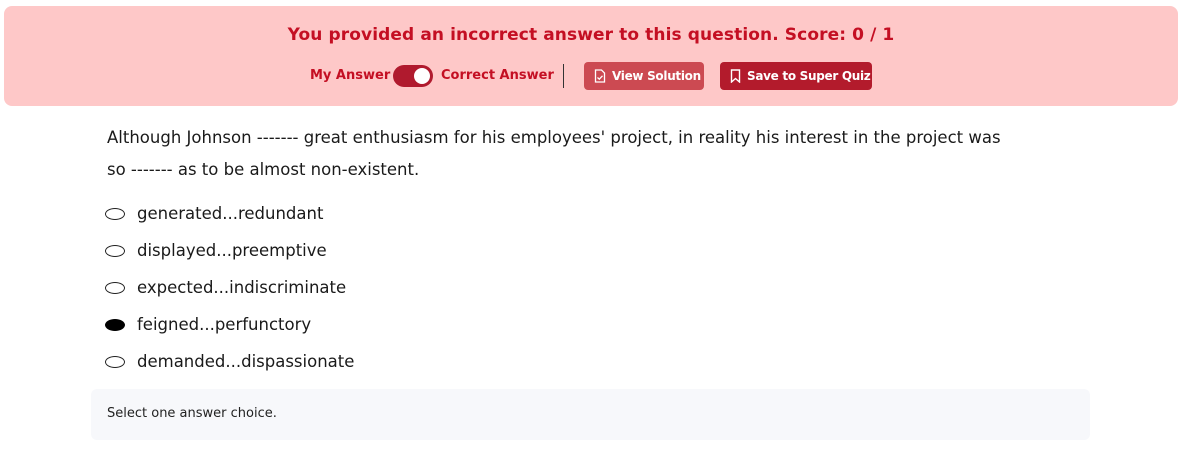 Image resolution: width=1185 pixels, height=450 pixels. What do you see at coordinates (246, 361) in the screenshot?
I see `choice-label: demanded...dispassionate` at bounding box center [246, 361].